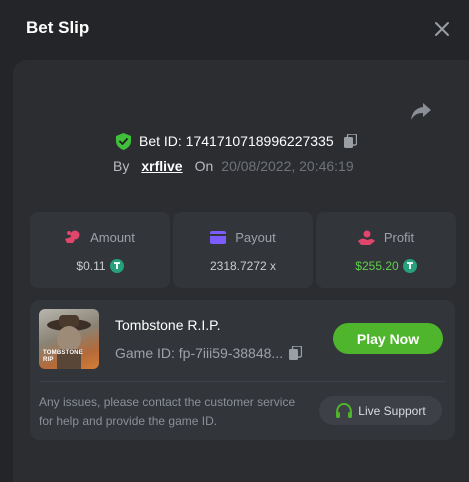 The height and width of the screenshot is (482, 469). I want to click on share-button, so click(421, 111).